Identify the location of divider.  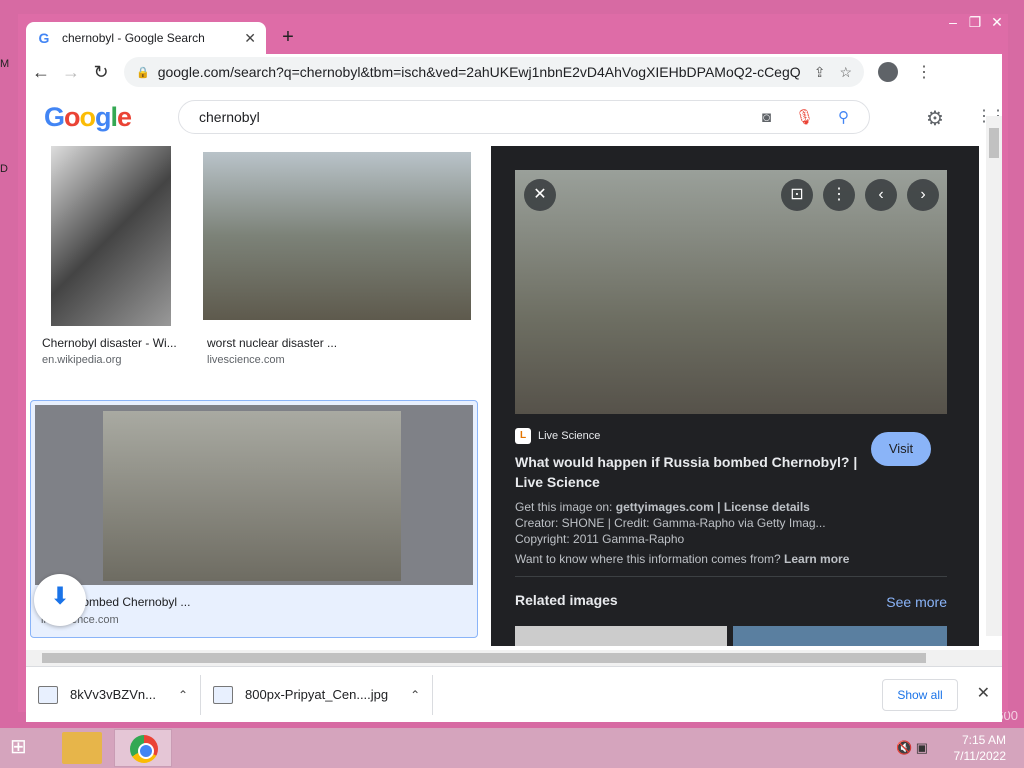
(731, 576).